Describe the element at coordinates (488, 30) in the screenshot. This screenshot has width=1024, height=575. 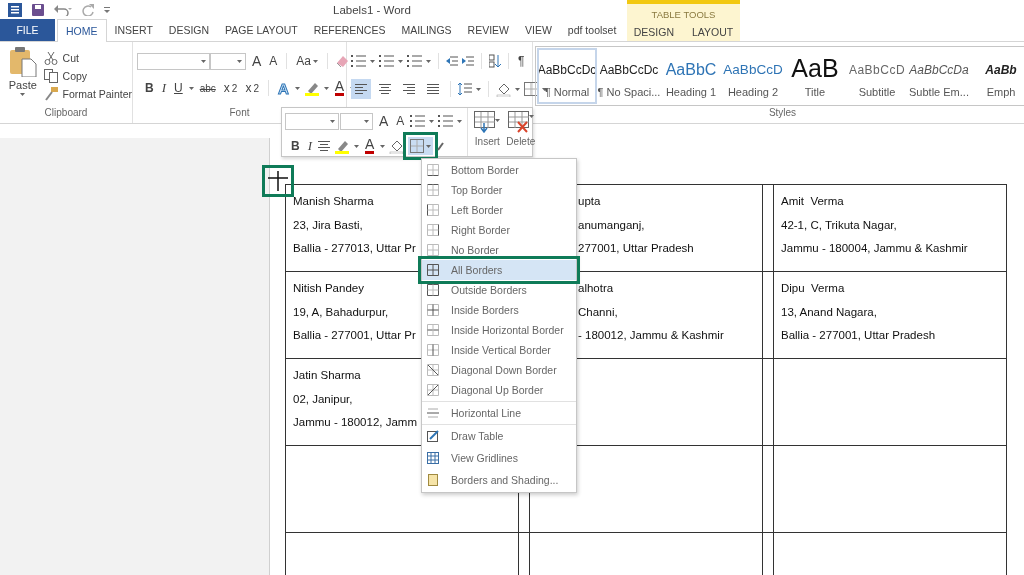
I see `ribbon-tab: REVIEW` at that location.